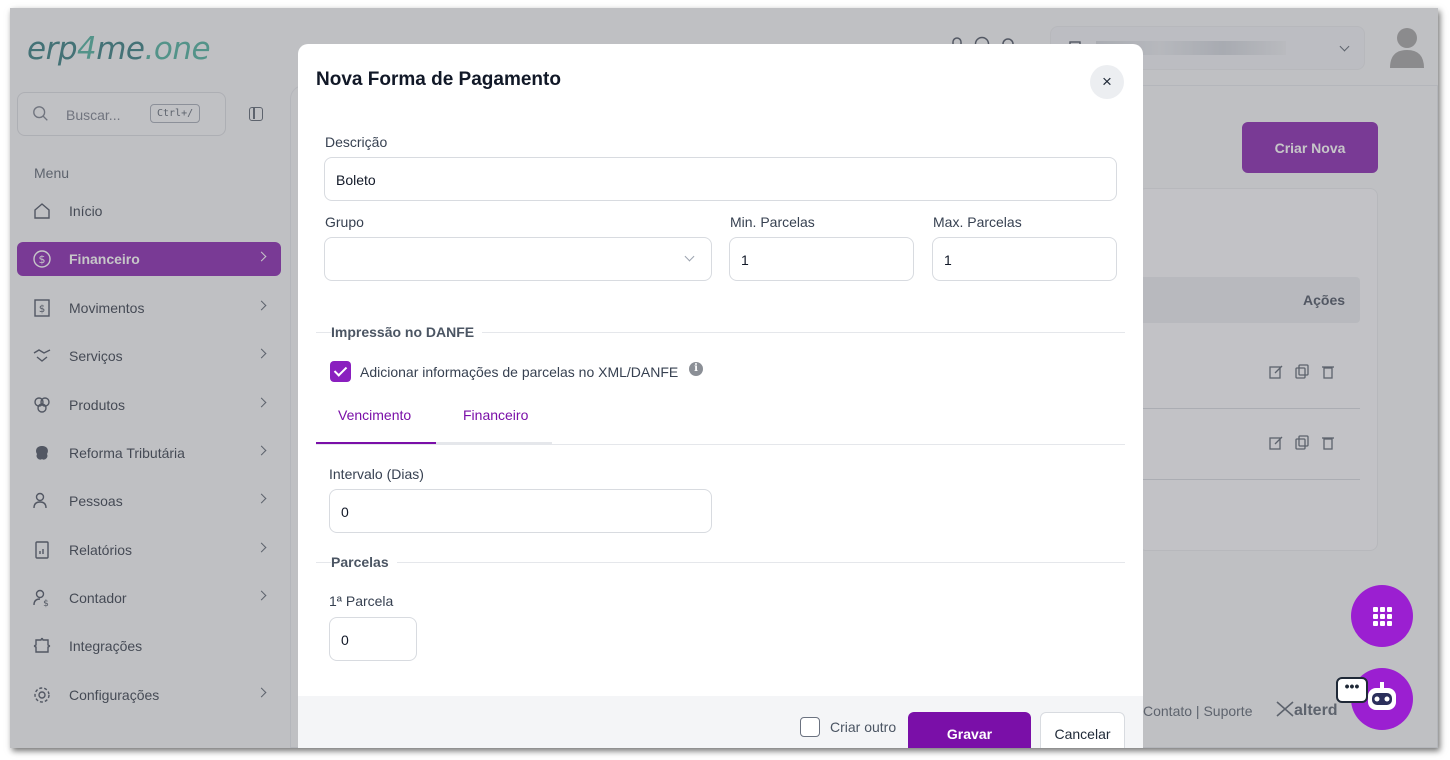  I want to click on apps-menu-button, so click(1382, 616).